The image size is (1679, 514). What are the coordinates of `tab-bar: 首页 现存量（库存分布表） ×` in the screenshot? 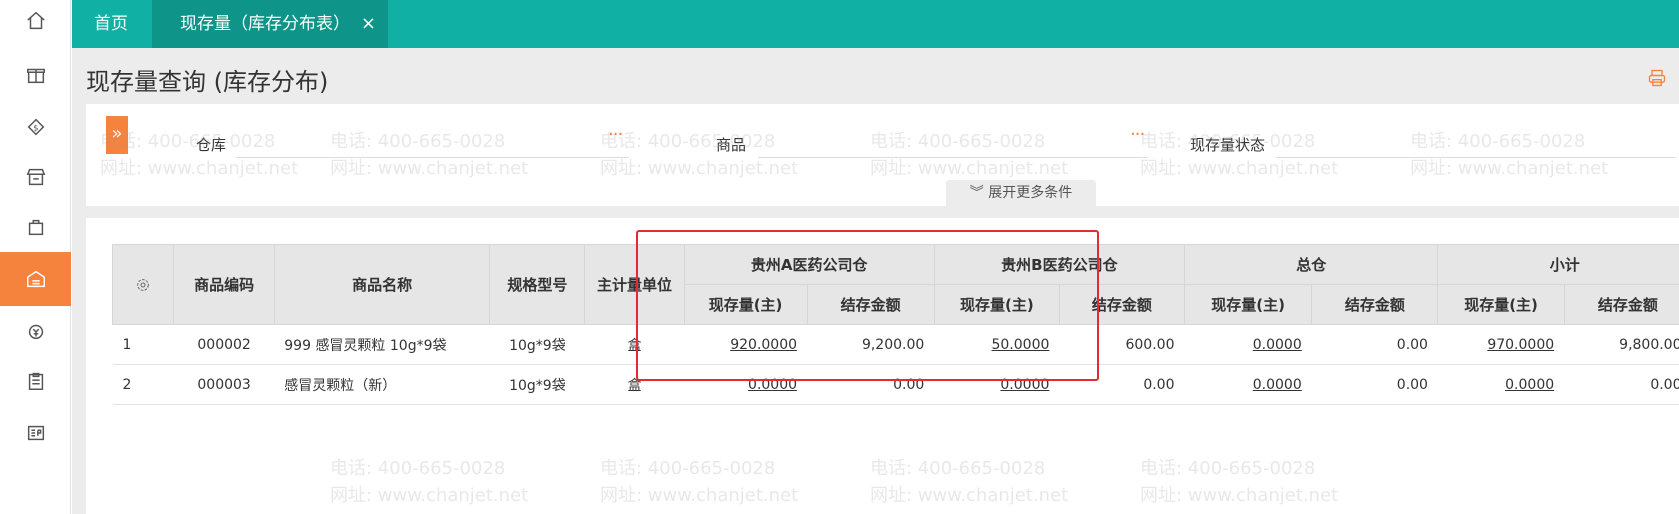 It's located at (875, 24).